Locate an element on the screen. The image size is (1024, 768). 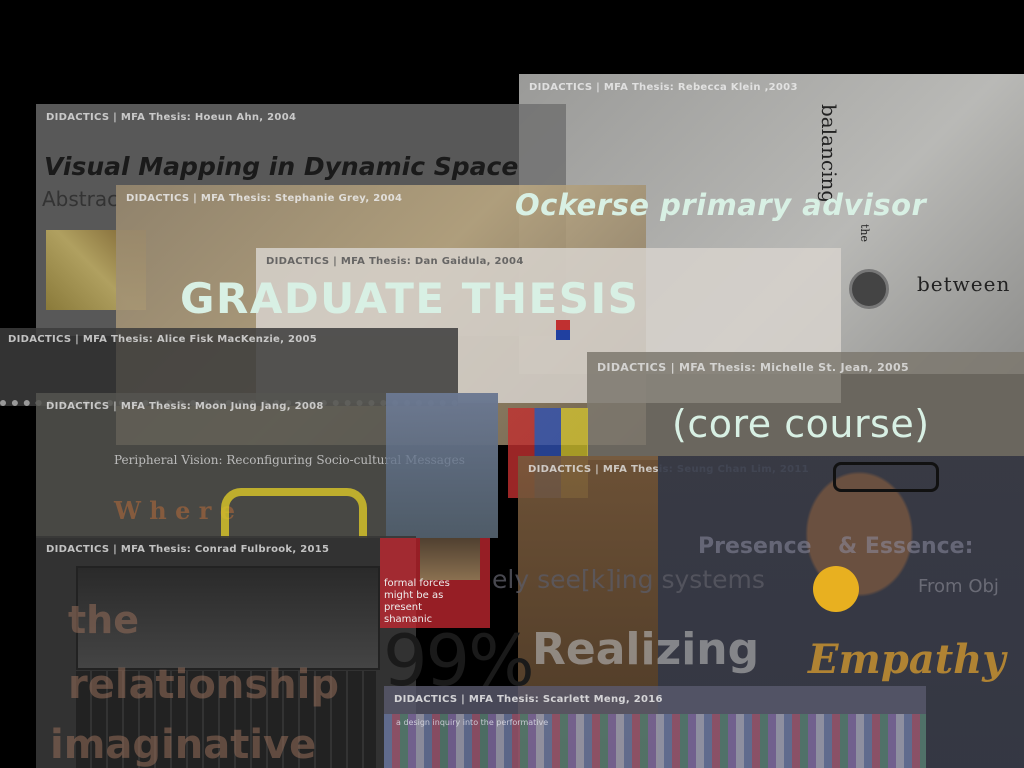
thesis-text-vertical-small: the is located at coordinates (864, 233).